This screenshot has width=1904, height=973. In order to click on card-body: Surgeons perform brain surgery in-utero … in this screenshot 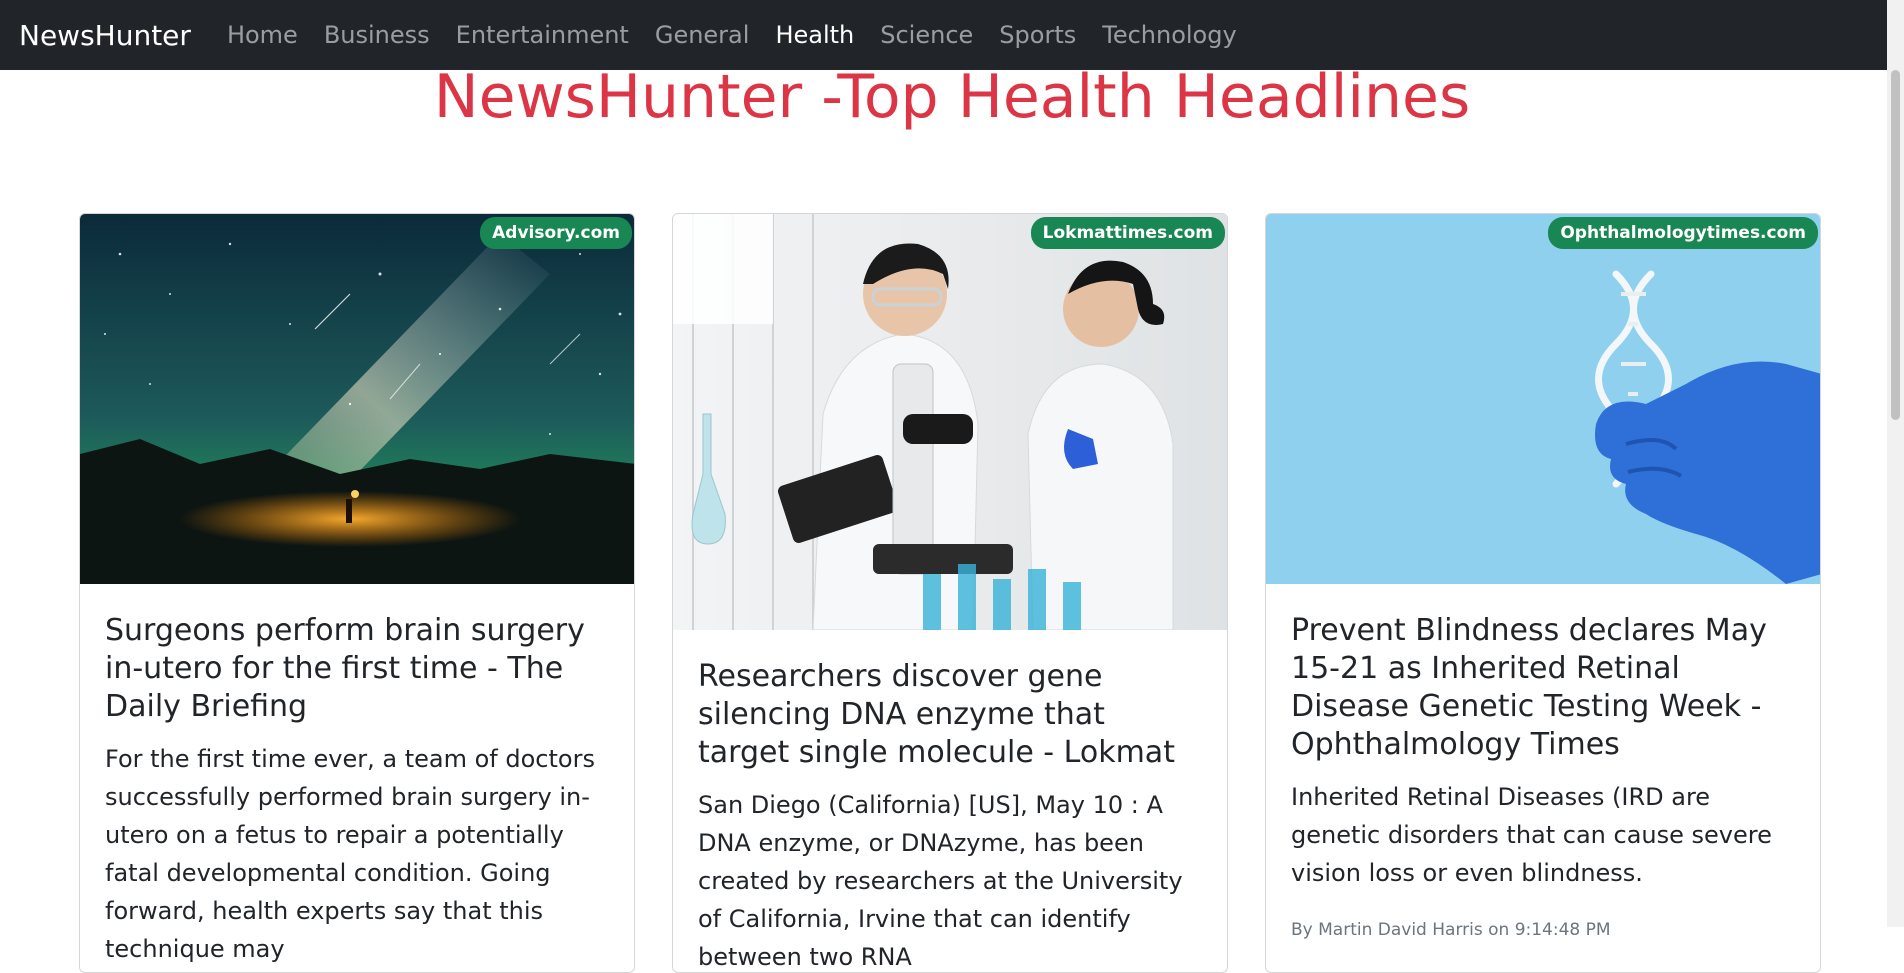, I will do `click(357, 776)`.